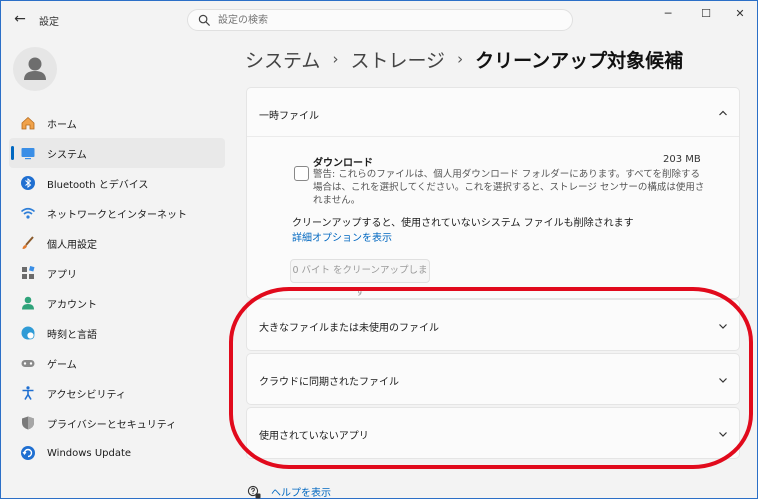 Image resolution: width=758 pixels, height=499 pixels. What do you see at coordinates (89, 453) in the screenshot?
I see `sidebar-item-label: Windows Update` at bounding box center [89, 453].